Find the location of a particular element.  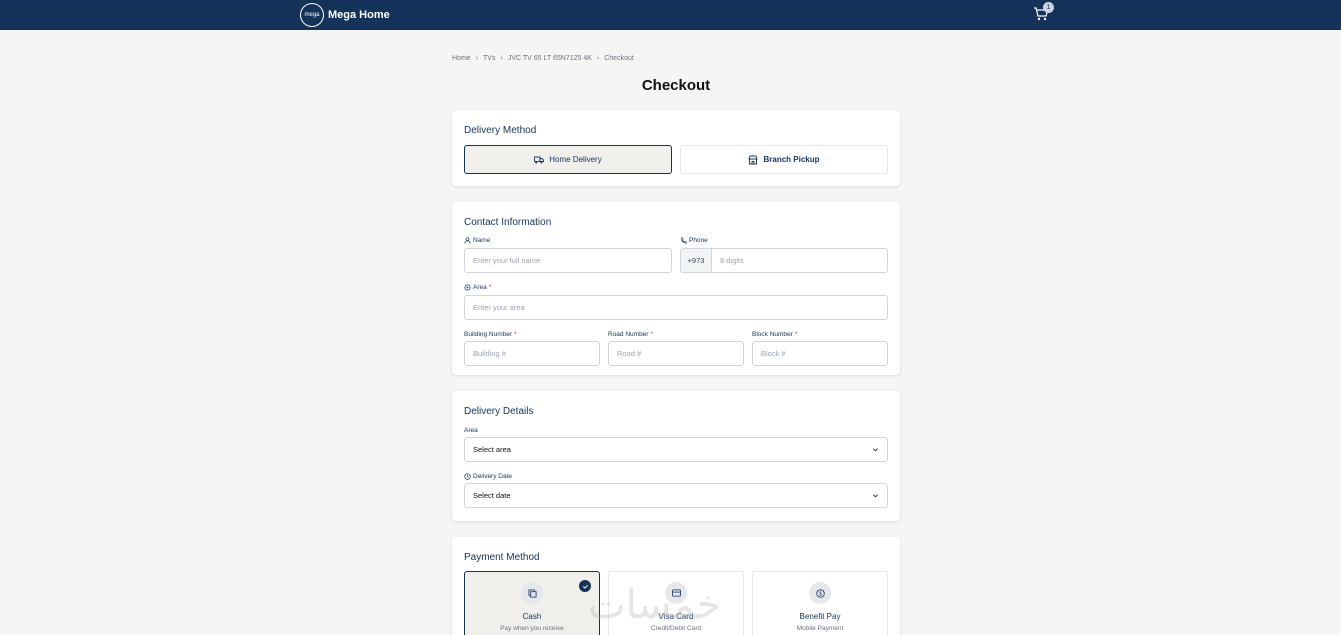

road-number-field: Road # is located at coordinates (676, 353).